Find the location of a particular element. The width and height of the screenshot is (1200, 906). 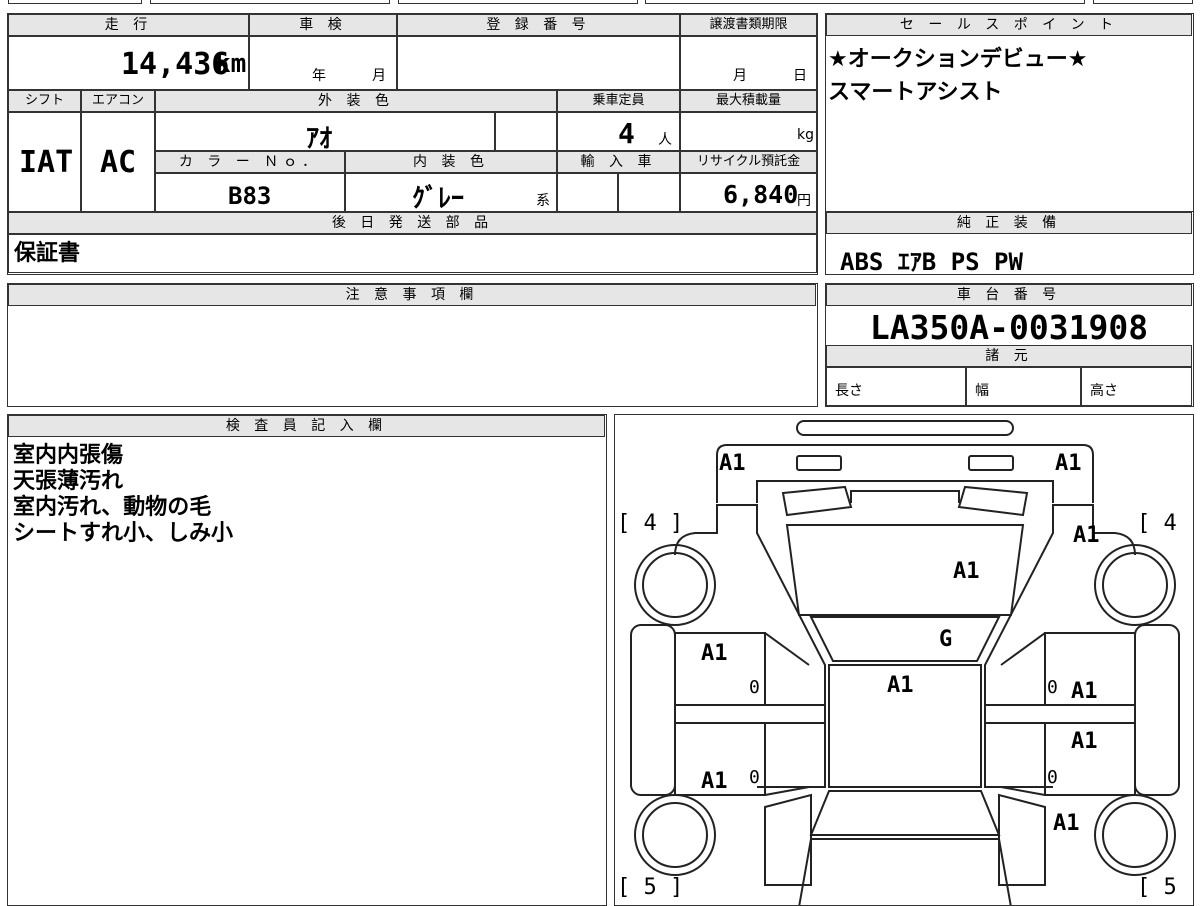

interior-color-cell: ｸﾞﾚｰ 系 is located at coordinates (451, 192).